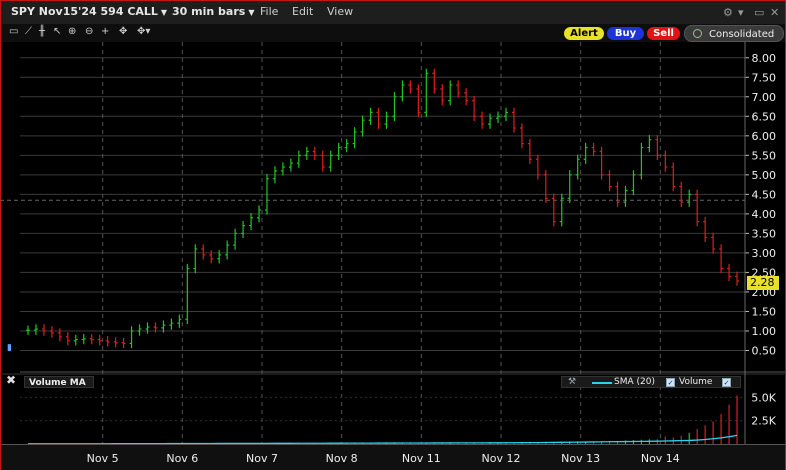  I want to click on y-tick-label: 8.00, so click(764, 58).